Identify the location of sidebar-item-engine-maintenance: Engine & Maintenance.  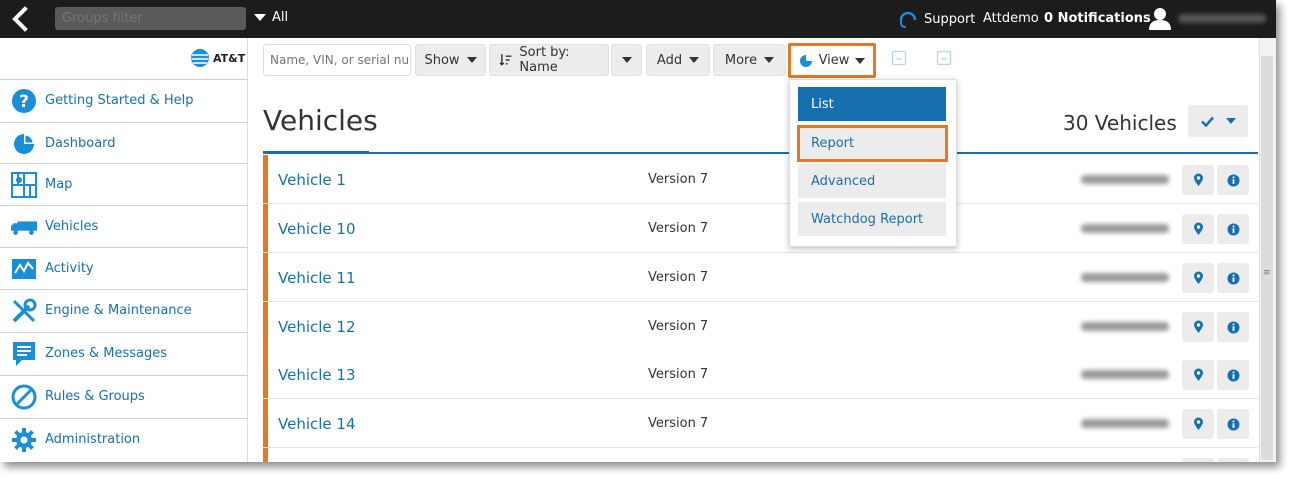
(123, 310).